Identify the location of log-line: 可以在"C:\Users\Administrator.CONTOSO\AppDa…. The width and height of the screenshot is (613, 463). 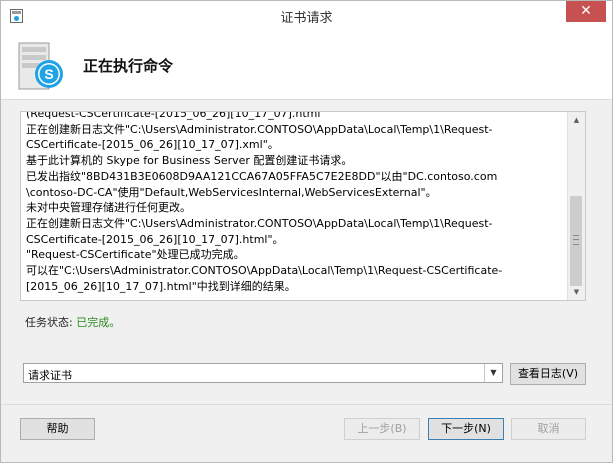
(264, 271).